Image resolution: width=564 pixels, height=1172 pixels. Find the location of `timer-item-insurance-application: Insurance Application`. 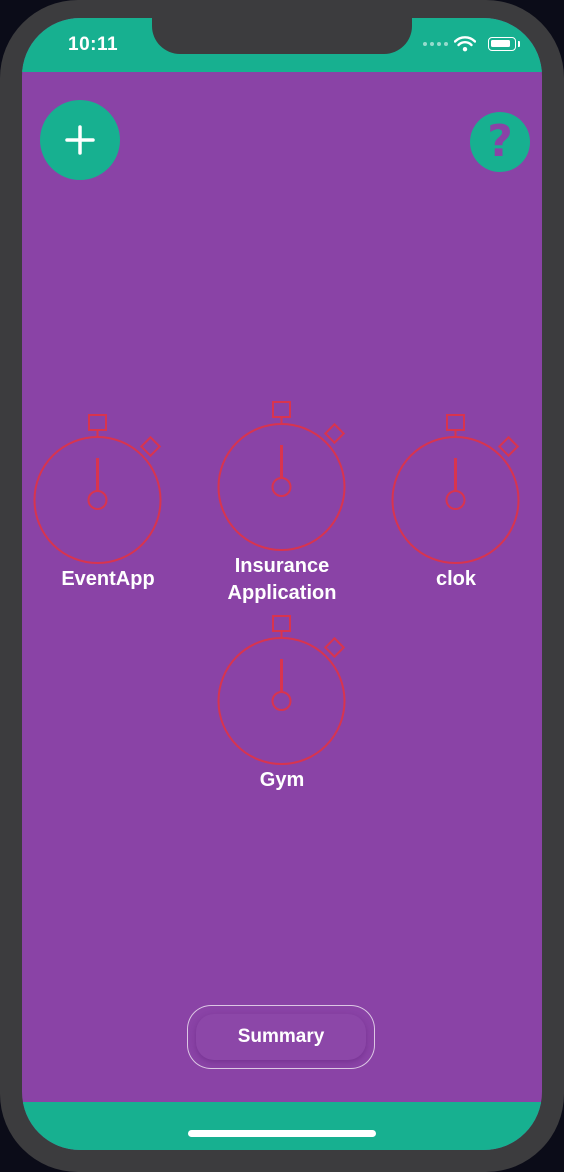

timer-item-insurance-application: Insurance Application is located at coordinates (282, 503).